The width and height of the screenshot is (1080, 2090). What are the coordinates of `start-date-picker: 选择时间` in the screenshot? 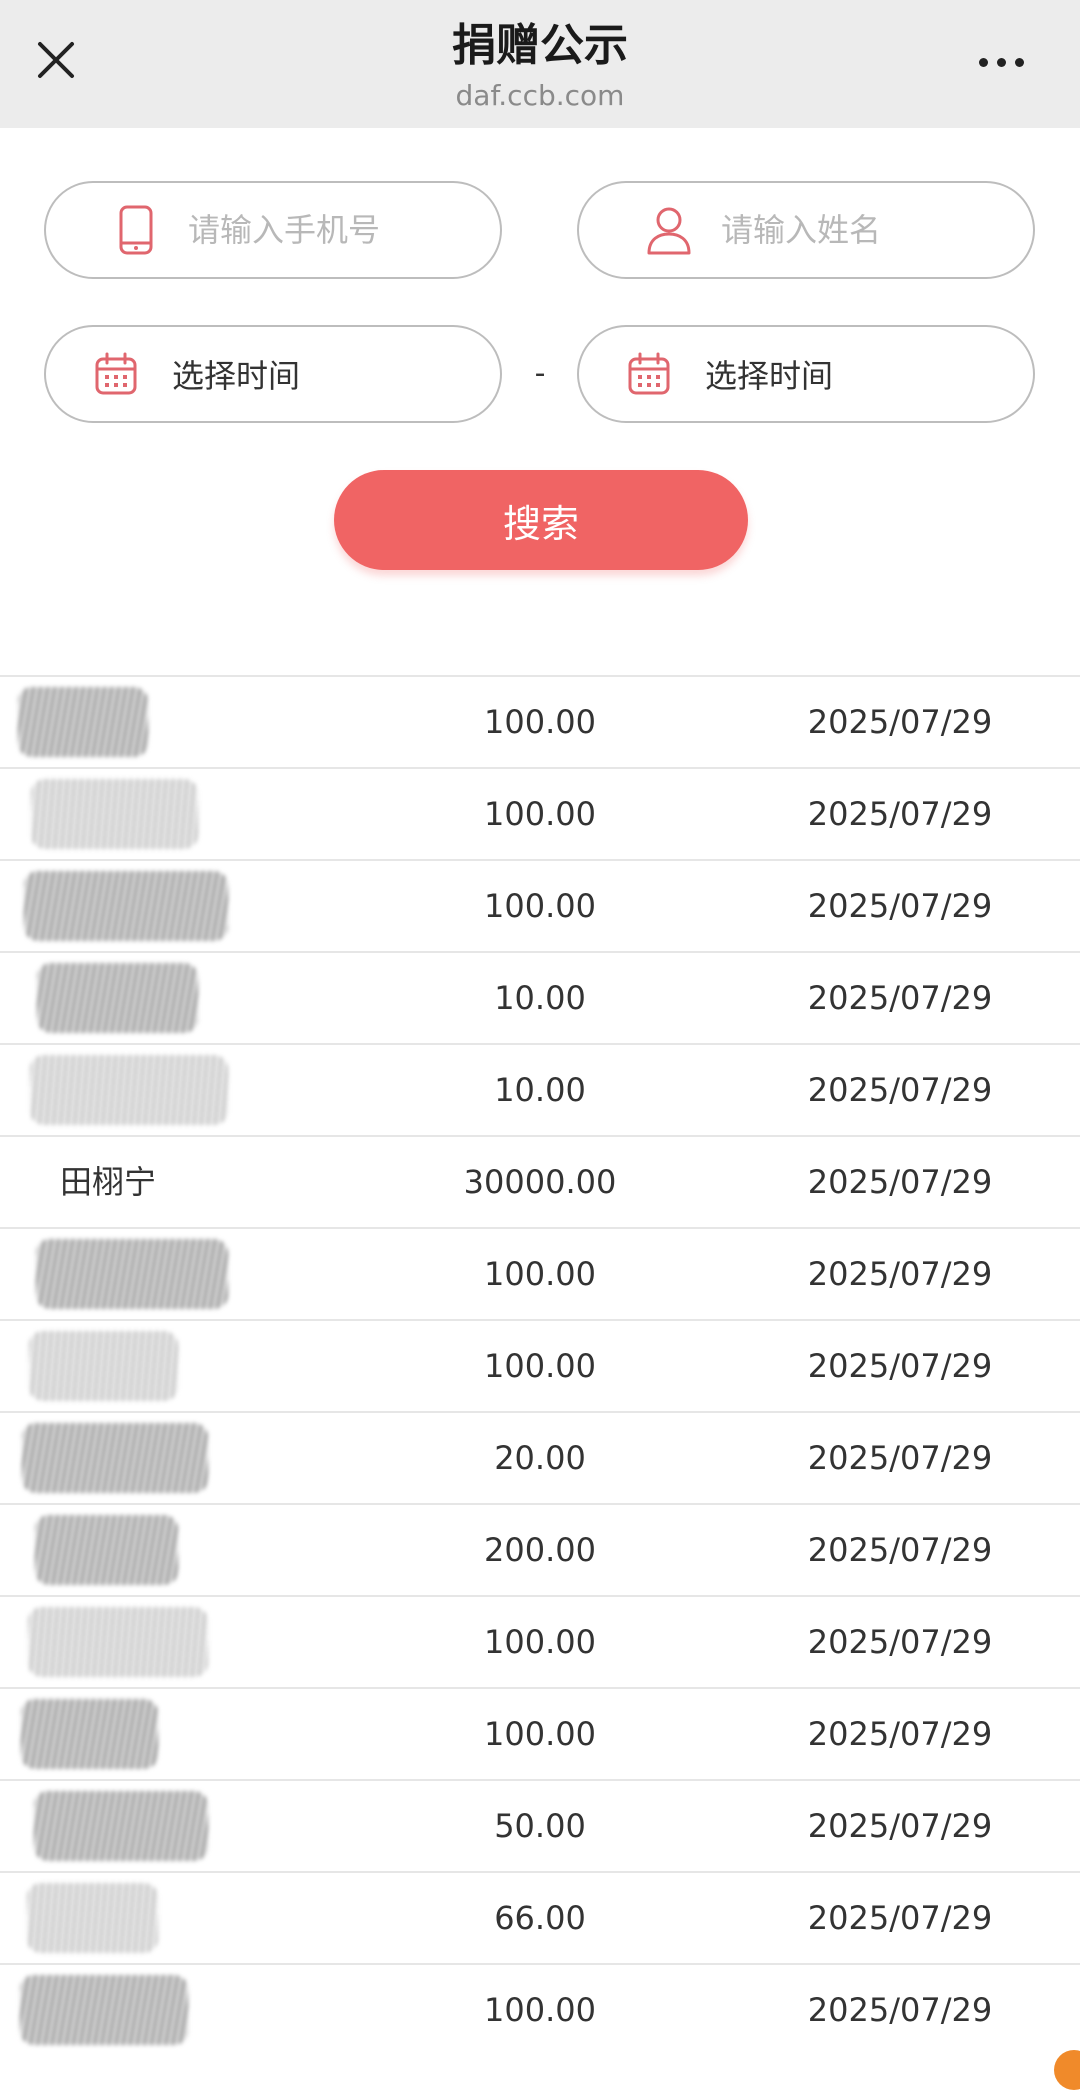 It's located at (273, 374).